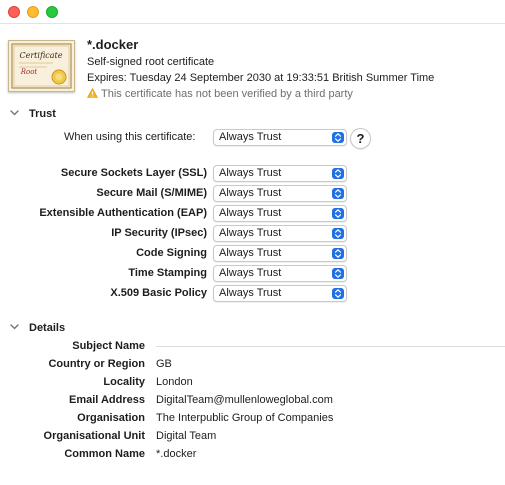 The image size is (505, 485). Describe the element at coordinates (133, 173) in the screenshot. I see `policy-label-ssl: Secure Sockets Layer (SSL)` at that location.